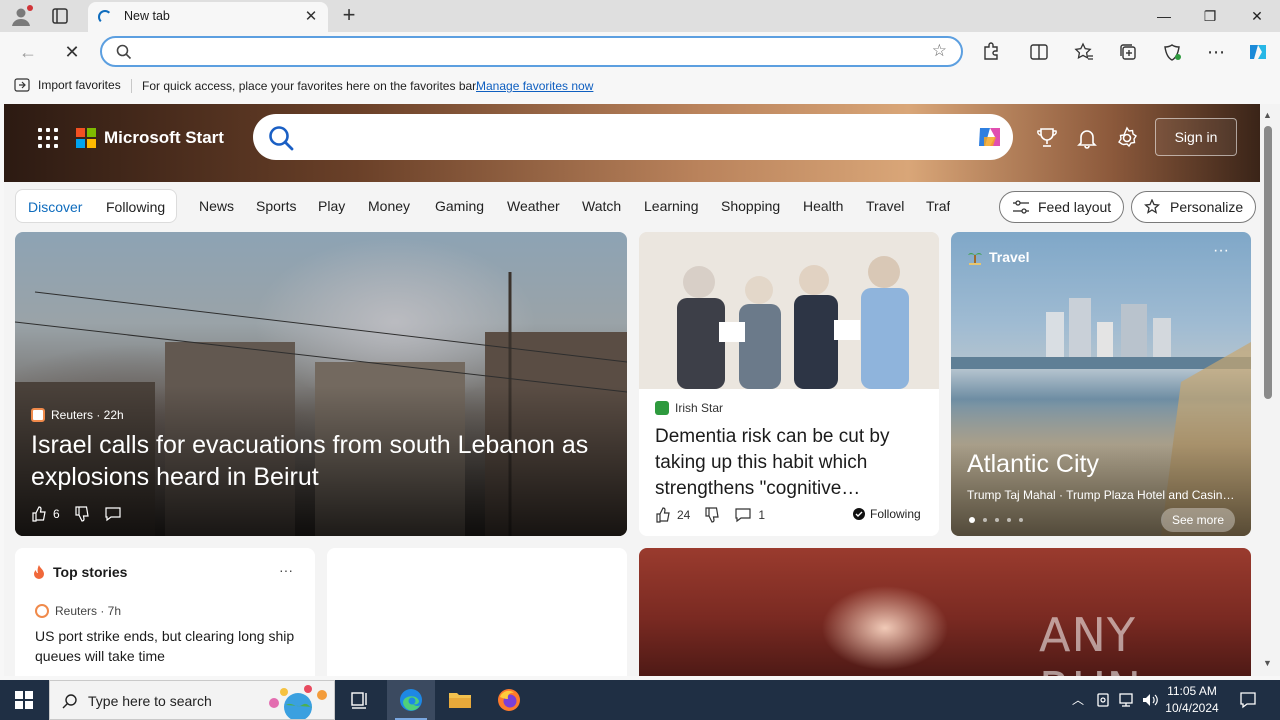 Image resolution: width=1280 pixels, height=720 pixels. I want to click on source-text: Irish Star, so click(699, 408).